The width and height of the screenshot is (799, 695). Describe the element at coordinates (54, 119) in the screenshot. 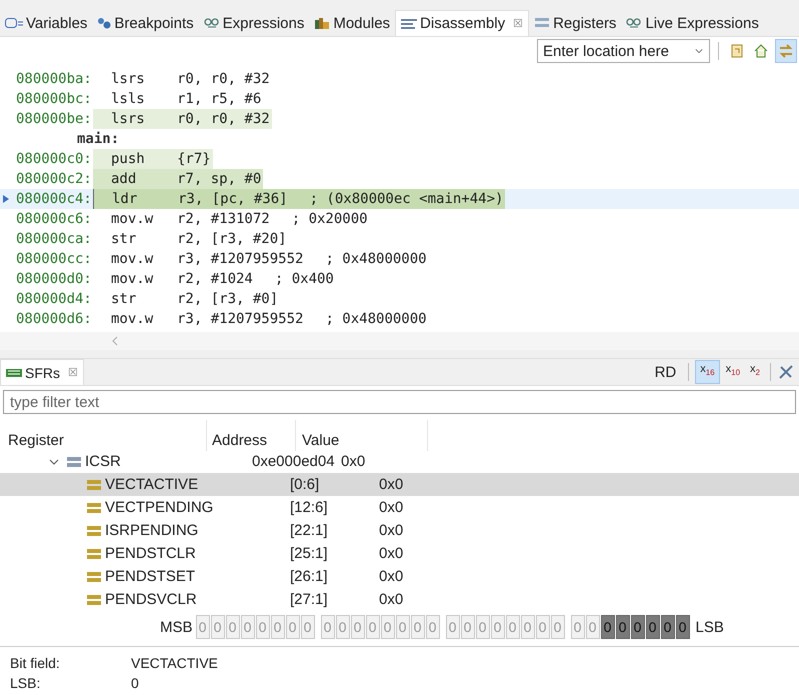

I see `address-text: 080000be:` at that location.